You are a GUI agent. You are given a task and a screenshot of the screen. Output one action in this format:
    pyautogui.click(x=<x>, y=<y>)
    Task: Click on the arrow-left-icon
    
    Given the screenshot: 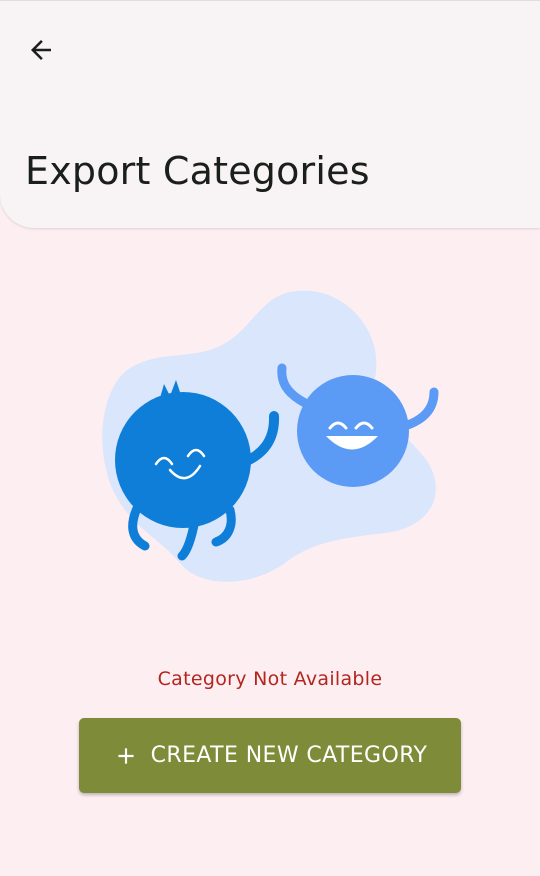 What is the action you would take?
    pyautogui.click(x=41, y=50)
    